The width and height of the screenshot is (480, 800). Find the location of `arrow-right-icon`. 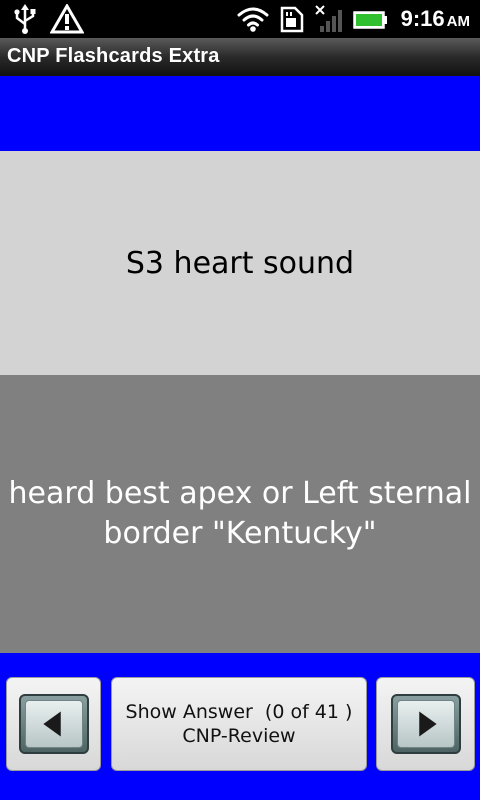

arrow-right-icon is located at coordinates (427, 724).